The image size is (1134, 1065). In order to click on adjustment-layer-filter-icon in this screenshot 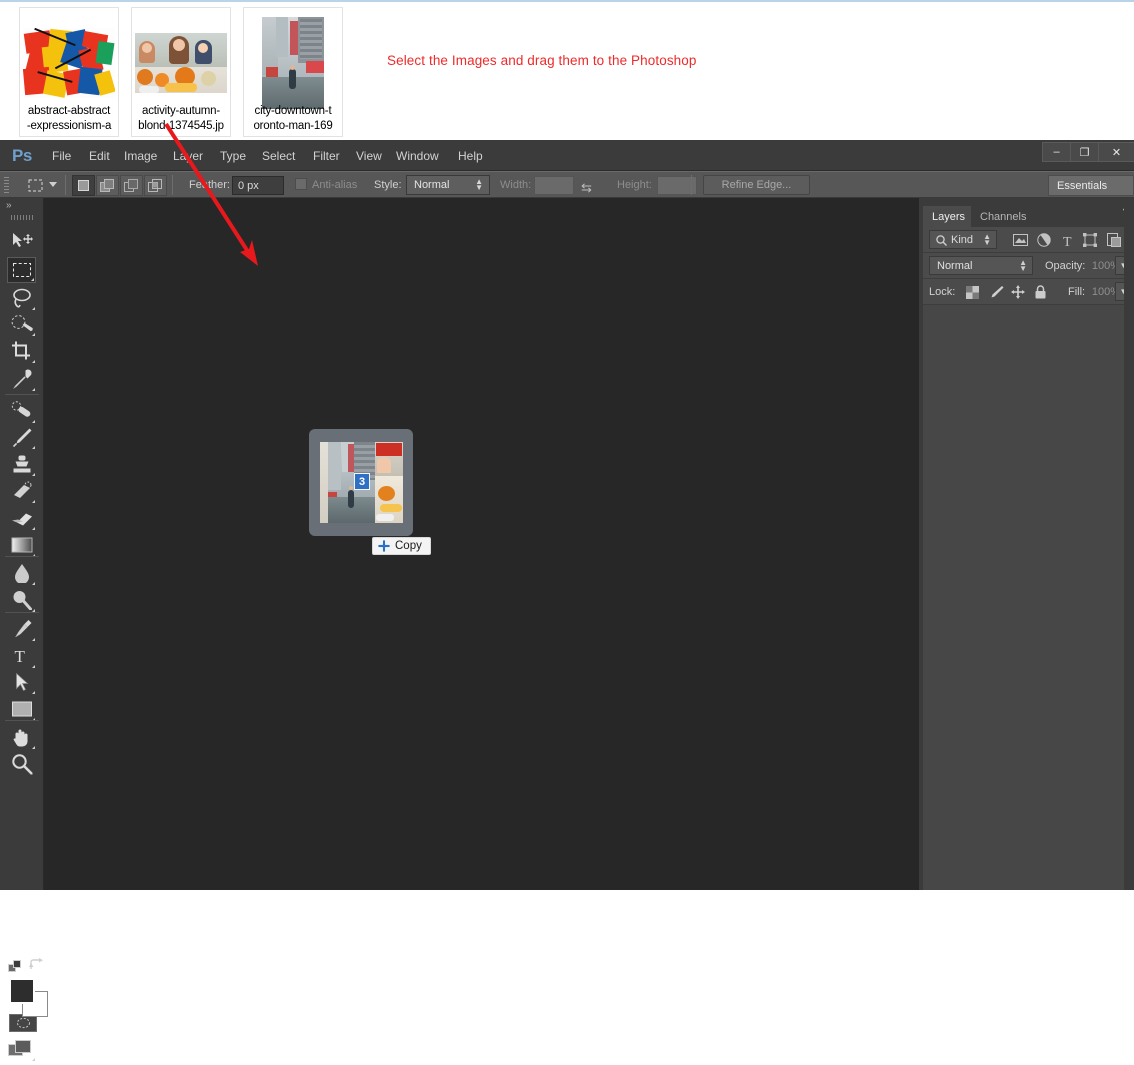, I will do `click(1044, 240)`.